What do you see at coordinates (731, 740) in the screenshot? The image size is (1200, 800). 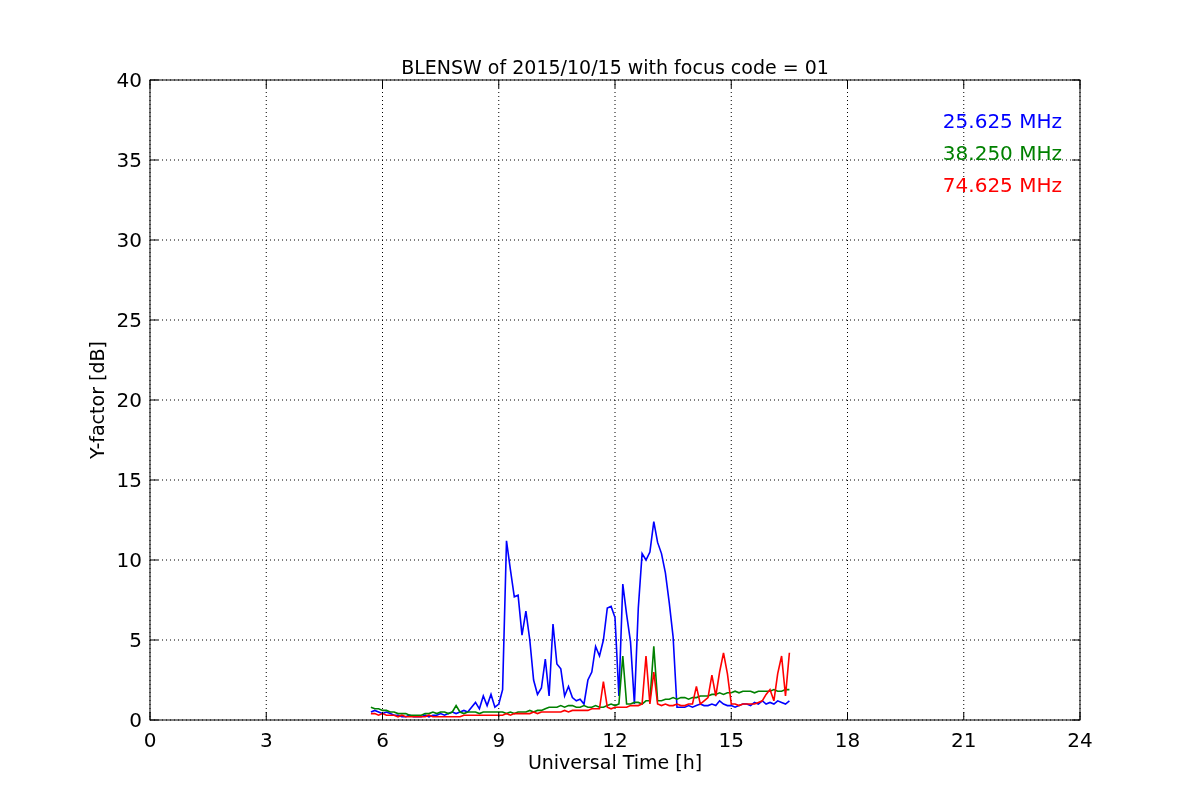 I see `x-tick-label: 15` at bounding box center [731, 740].